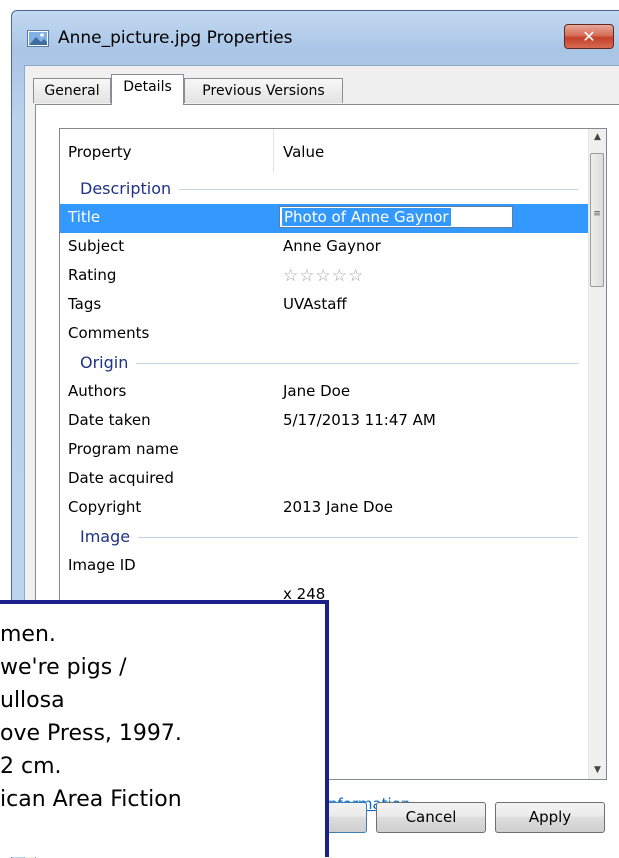 The image size is (619, 858). Describe the element at coordinates (91, 733) in the screenshot. I see `overlay-line: ove Press, 1997.` at that location.